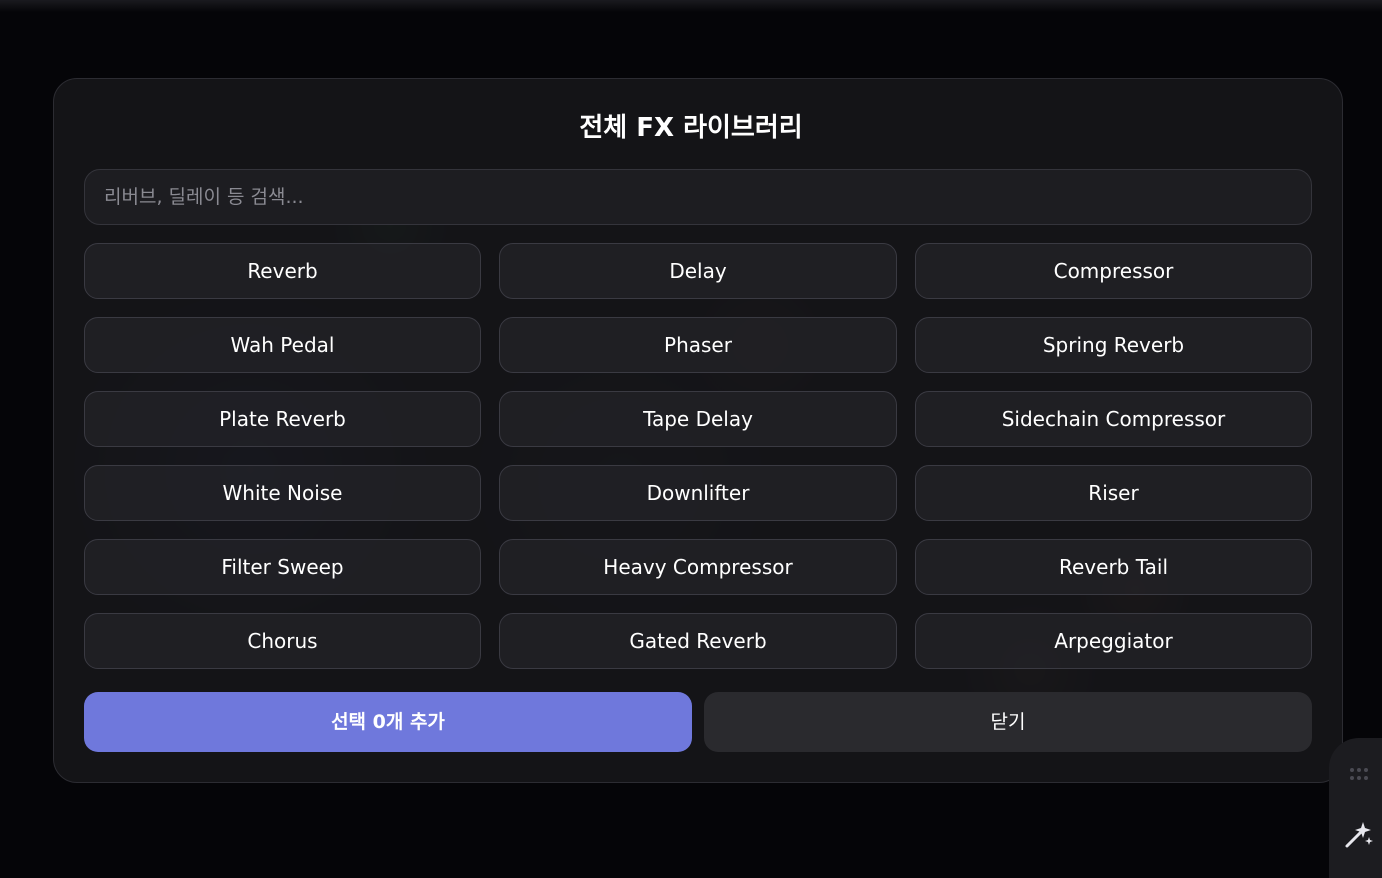 This screenshot has height=878, width=1382. Describe the element at coordinates (698, 419) in the screenshot. I see `fx-item: Tape Delay` at that location.